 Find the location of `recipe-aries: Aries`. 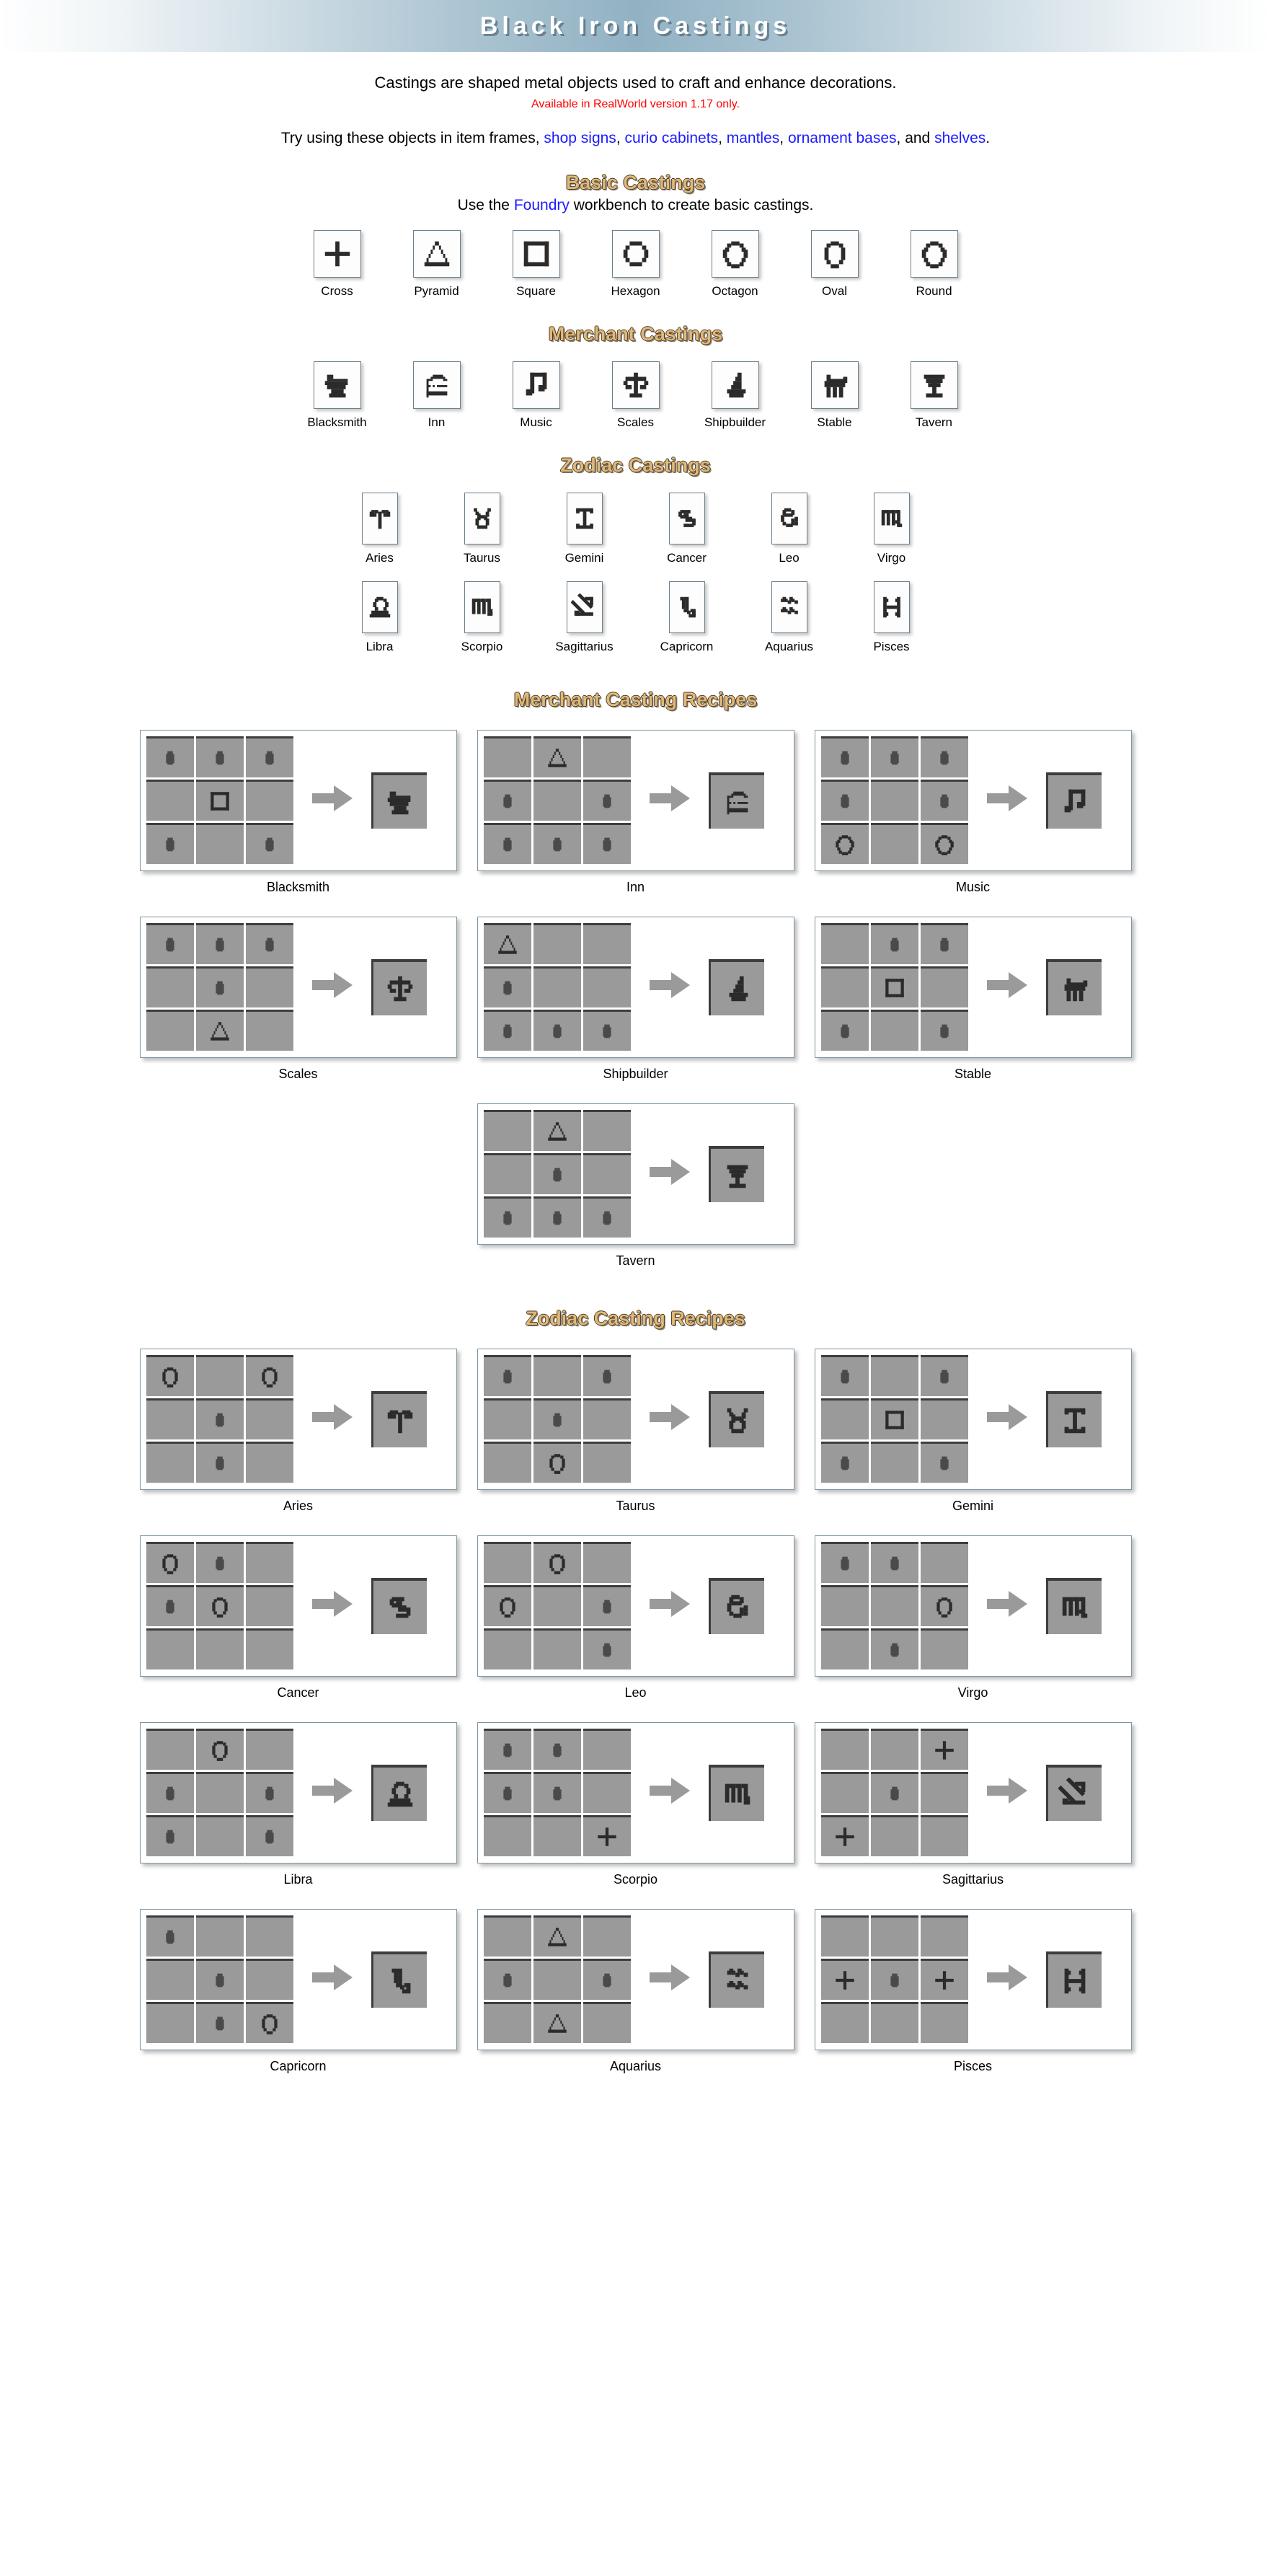

recipe-aries: Aries is located at coordinates (298, 1431).